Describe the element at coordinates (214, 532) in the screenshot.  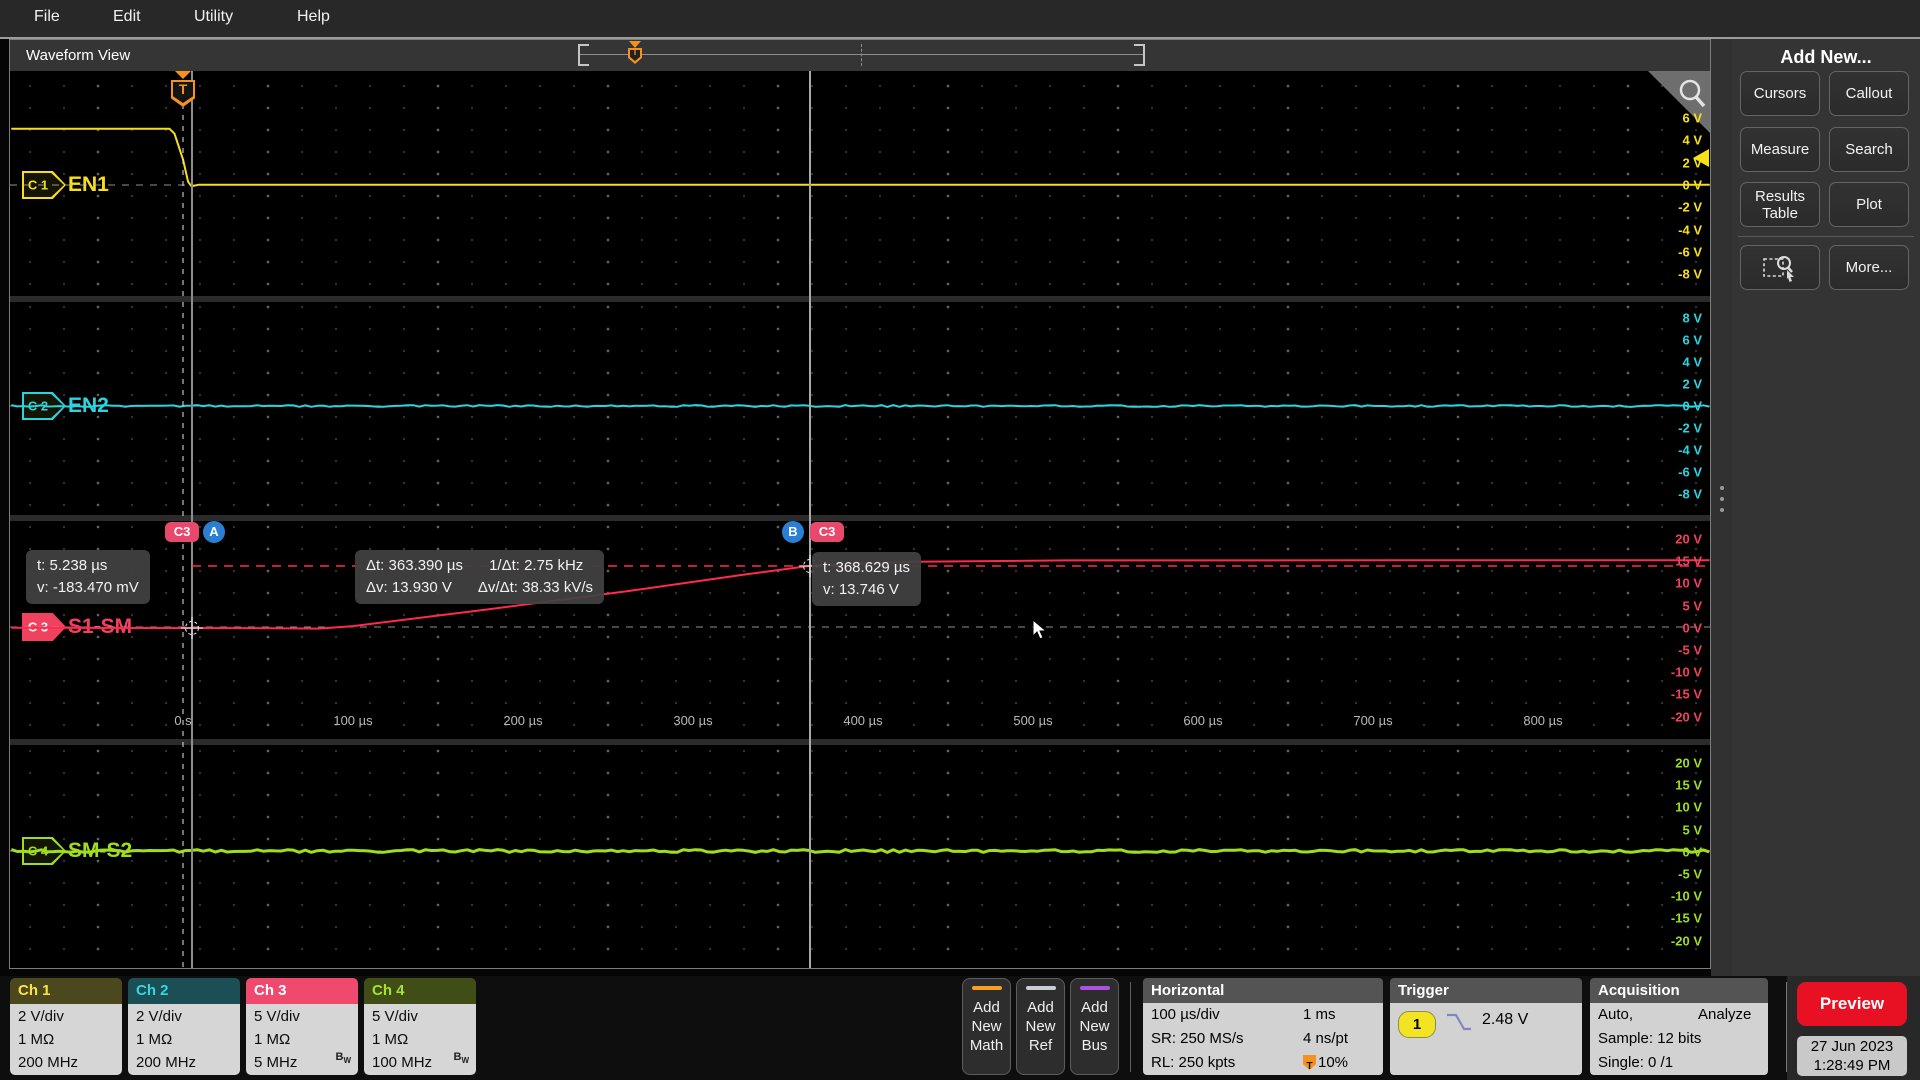
I see `cursor-a-badge: A` at that location.